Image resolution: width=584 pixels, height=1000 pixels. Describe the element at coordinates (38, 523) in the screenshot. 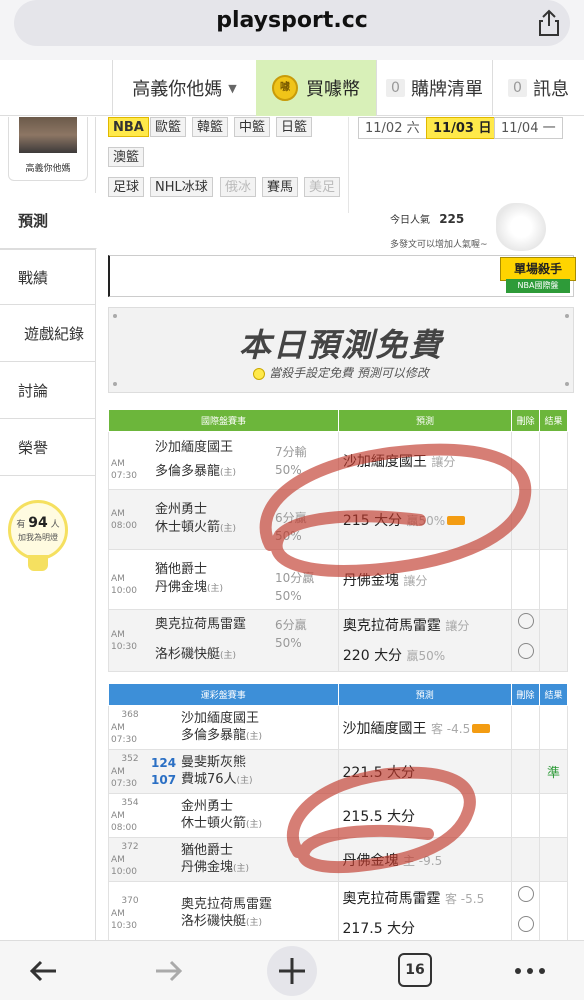

I see `fans-count-line: 有 94 人` at that location.